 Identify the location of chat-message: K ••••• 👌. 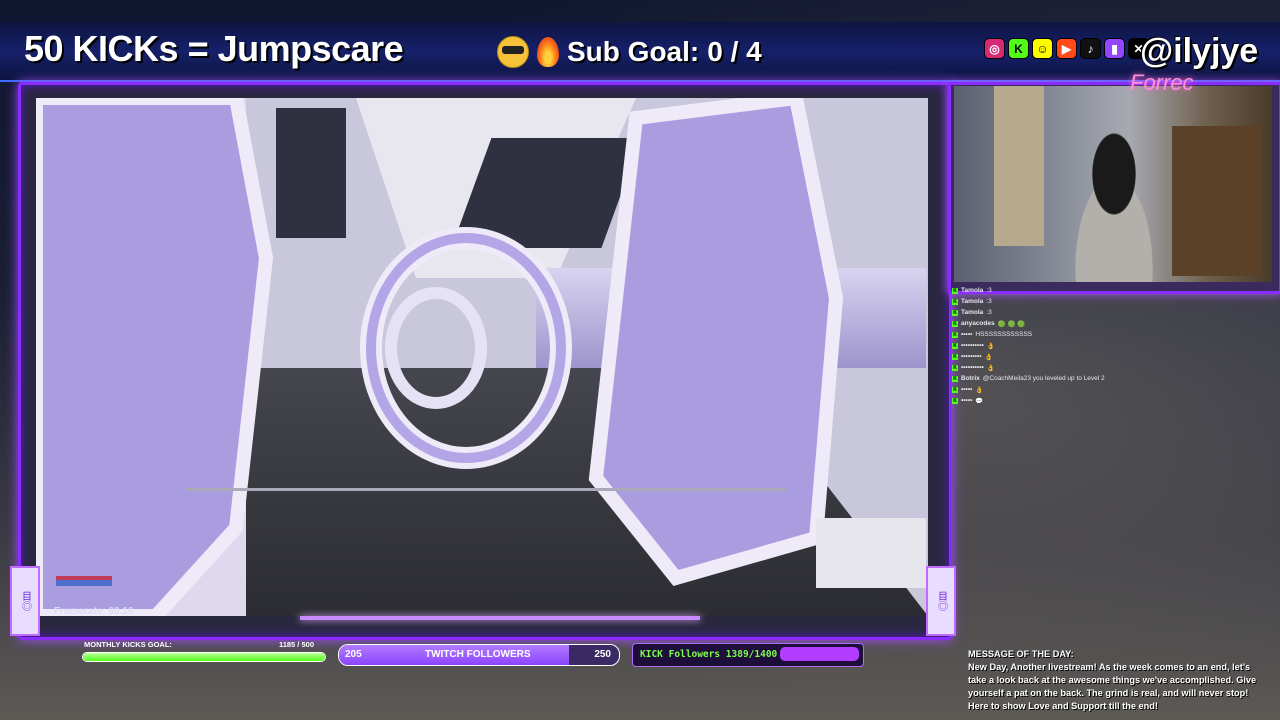
(1102, 389).